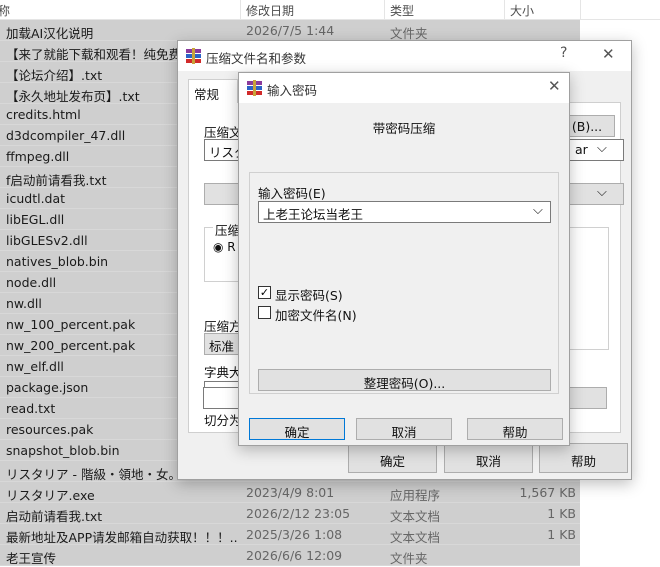 The width and height of the screenshot is (660, 567). I want to click on archive-help-button: 帮助, so click(583, 458).